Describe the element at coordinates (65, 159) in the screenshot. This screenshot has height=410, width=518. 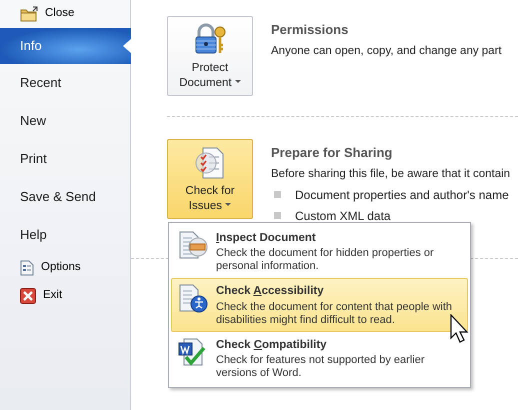
I see `menu-tab: Print` at that location.